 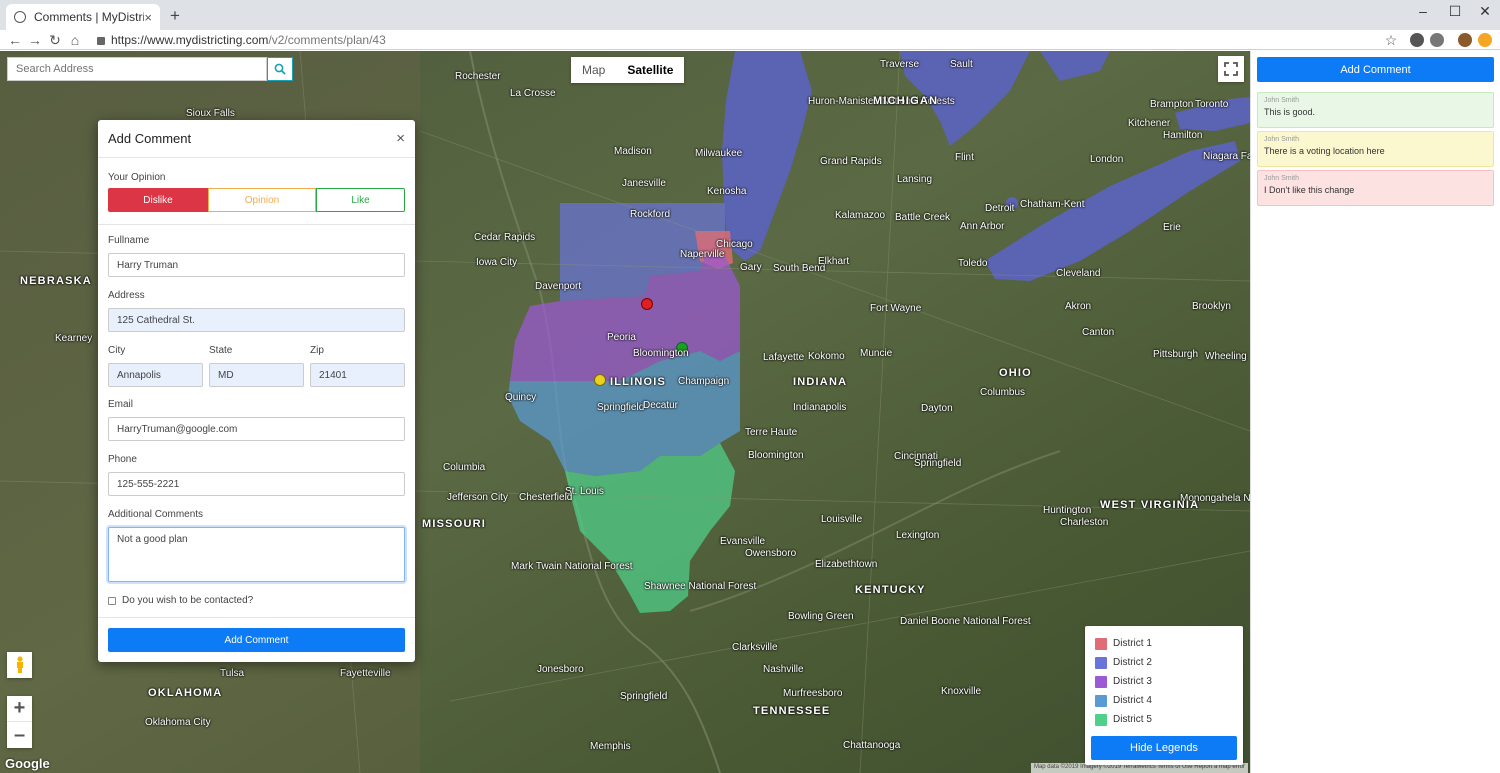 What do you see at coordinates (1375, 110) in the screenshot?
I see `comment-card: John Smith This is good.` at bounding box center [1375, 110].